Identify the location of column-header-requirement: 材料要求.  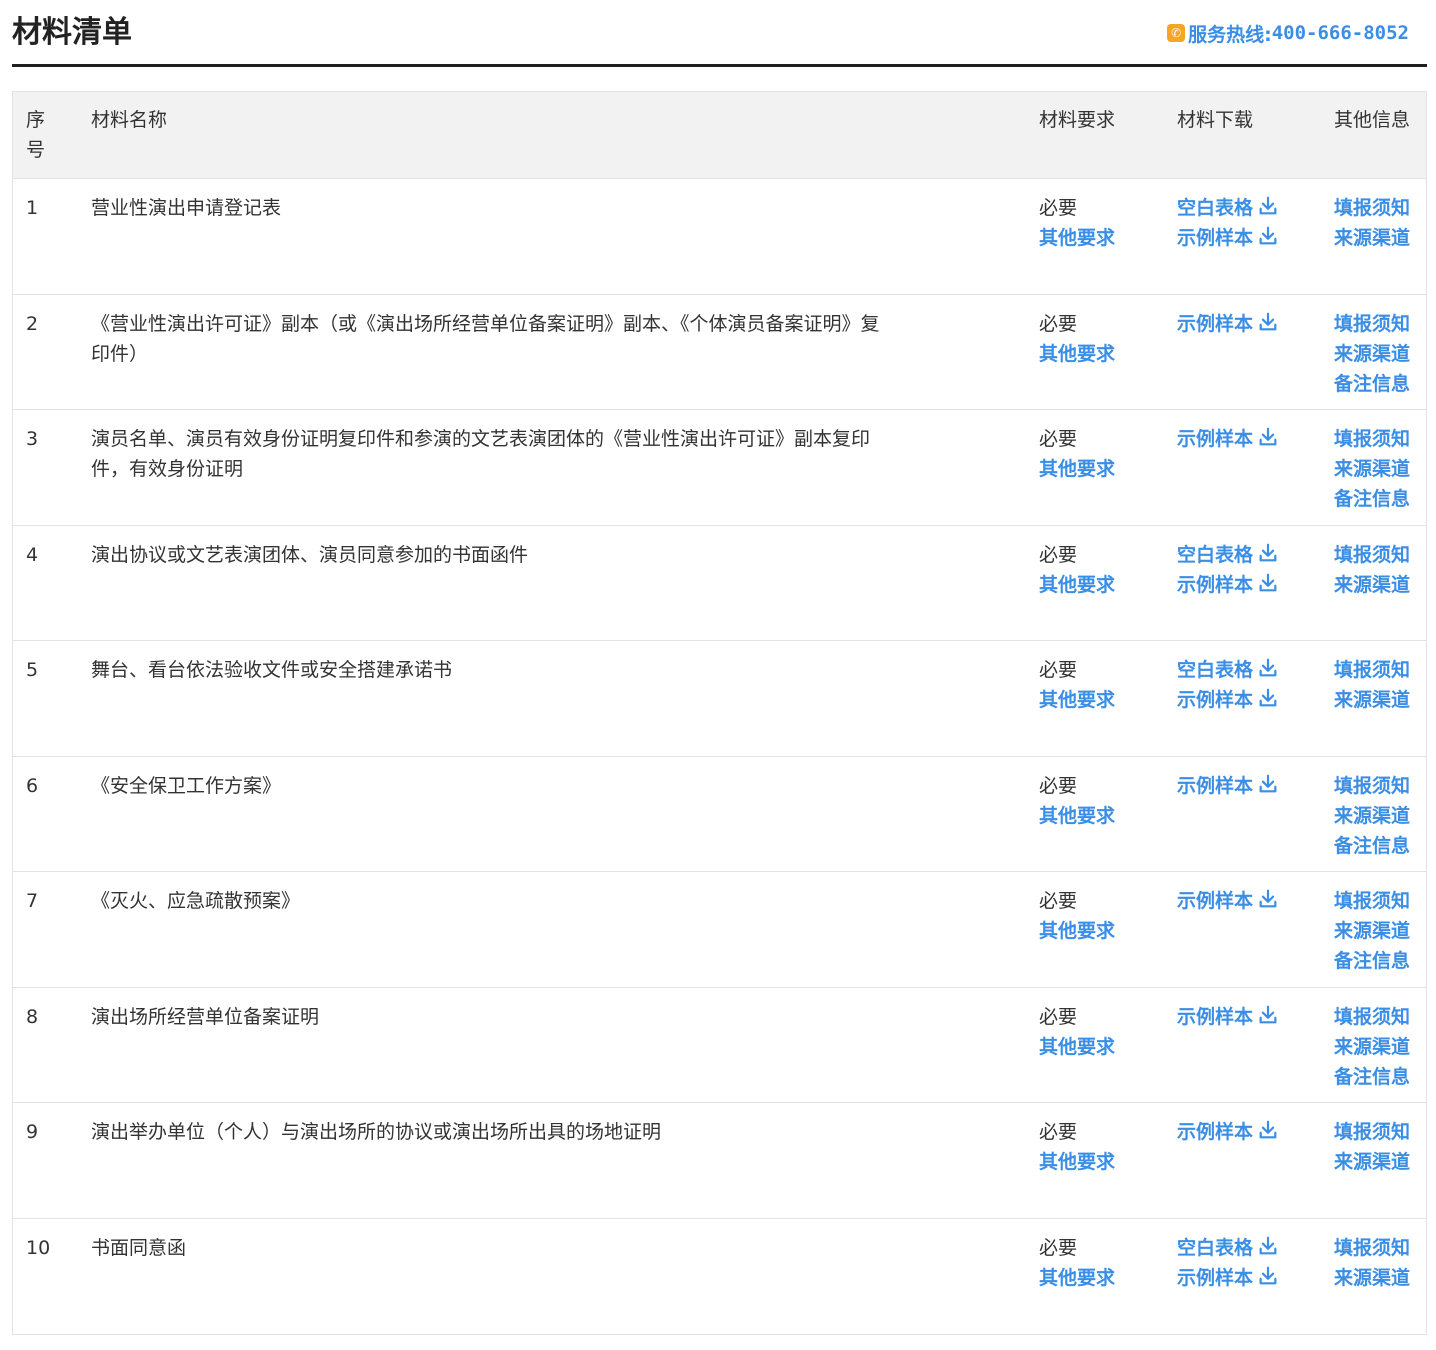
(1077, 120).